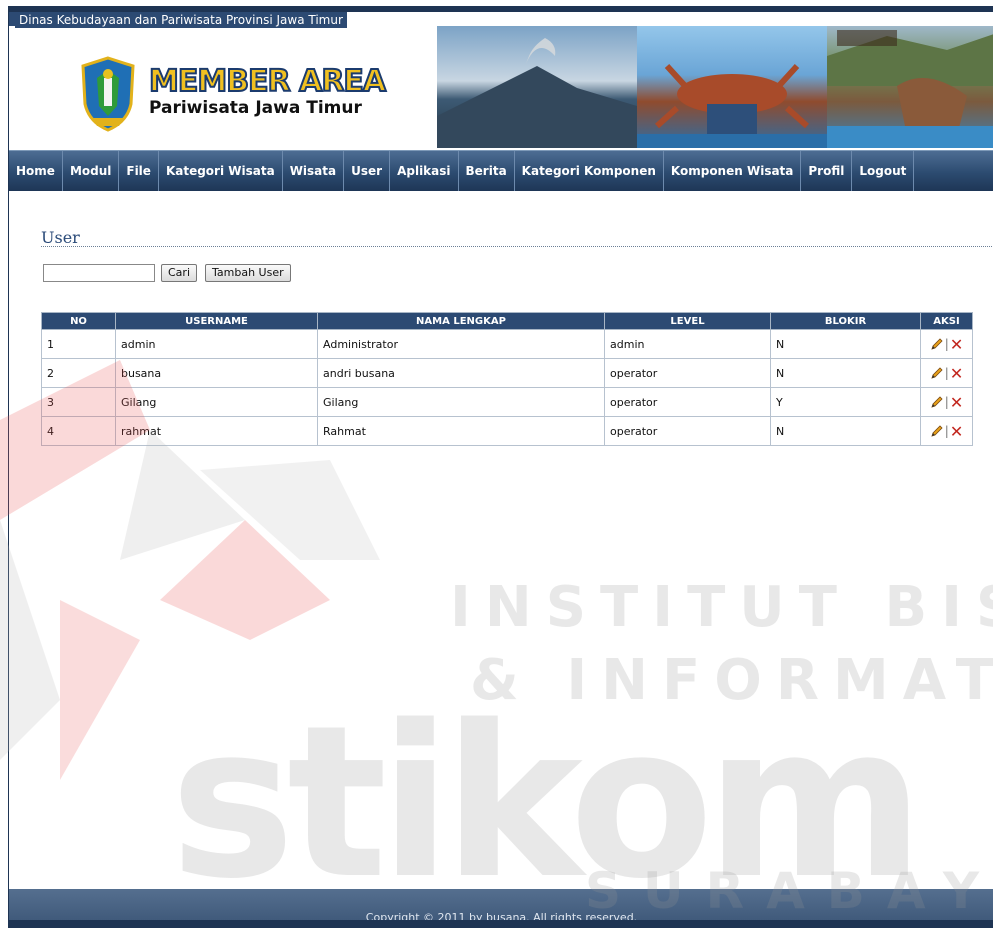  Describe the element at coordinates (248, 273) in the screenshot. I see `add-user-button: Tambah User` at that location.